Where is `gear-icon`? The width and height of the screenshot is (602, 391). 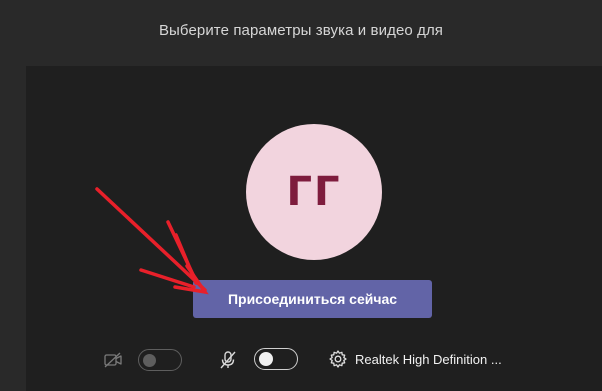 gear-icon is located at coordinates (338, 359).